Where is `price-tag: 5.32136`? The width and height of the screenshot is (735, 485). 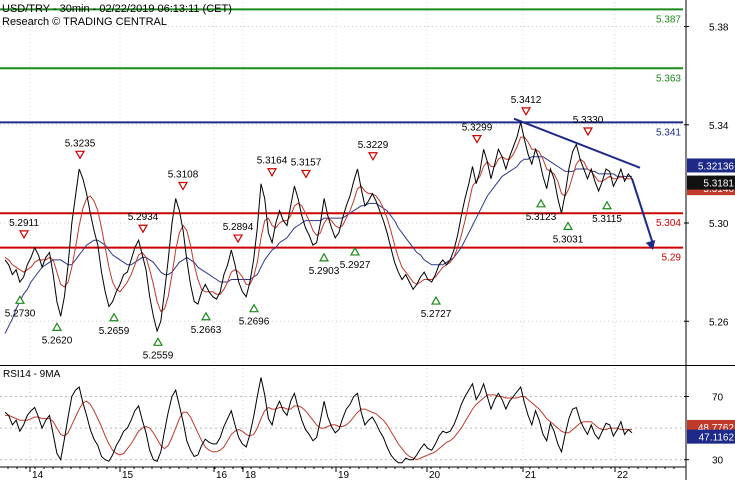 price-tag: 5.32136 is located at coordinates (711, 165).